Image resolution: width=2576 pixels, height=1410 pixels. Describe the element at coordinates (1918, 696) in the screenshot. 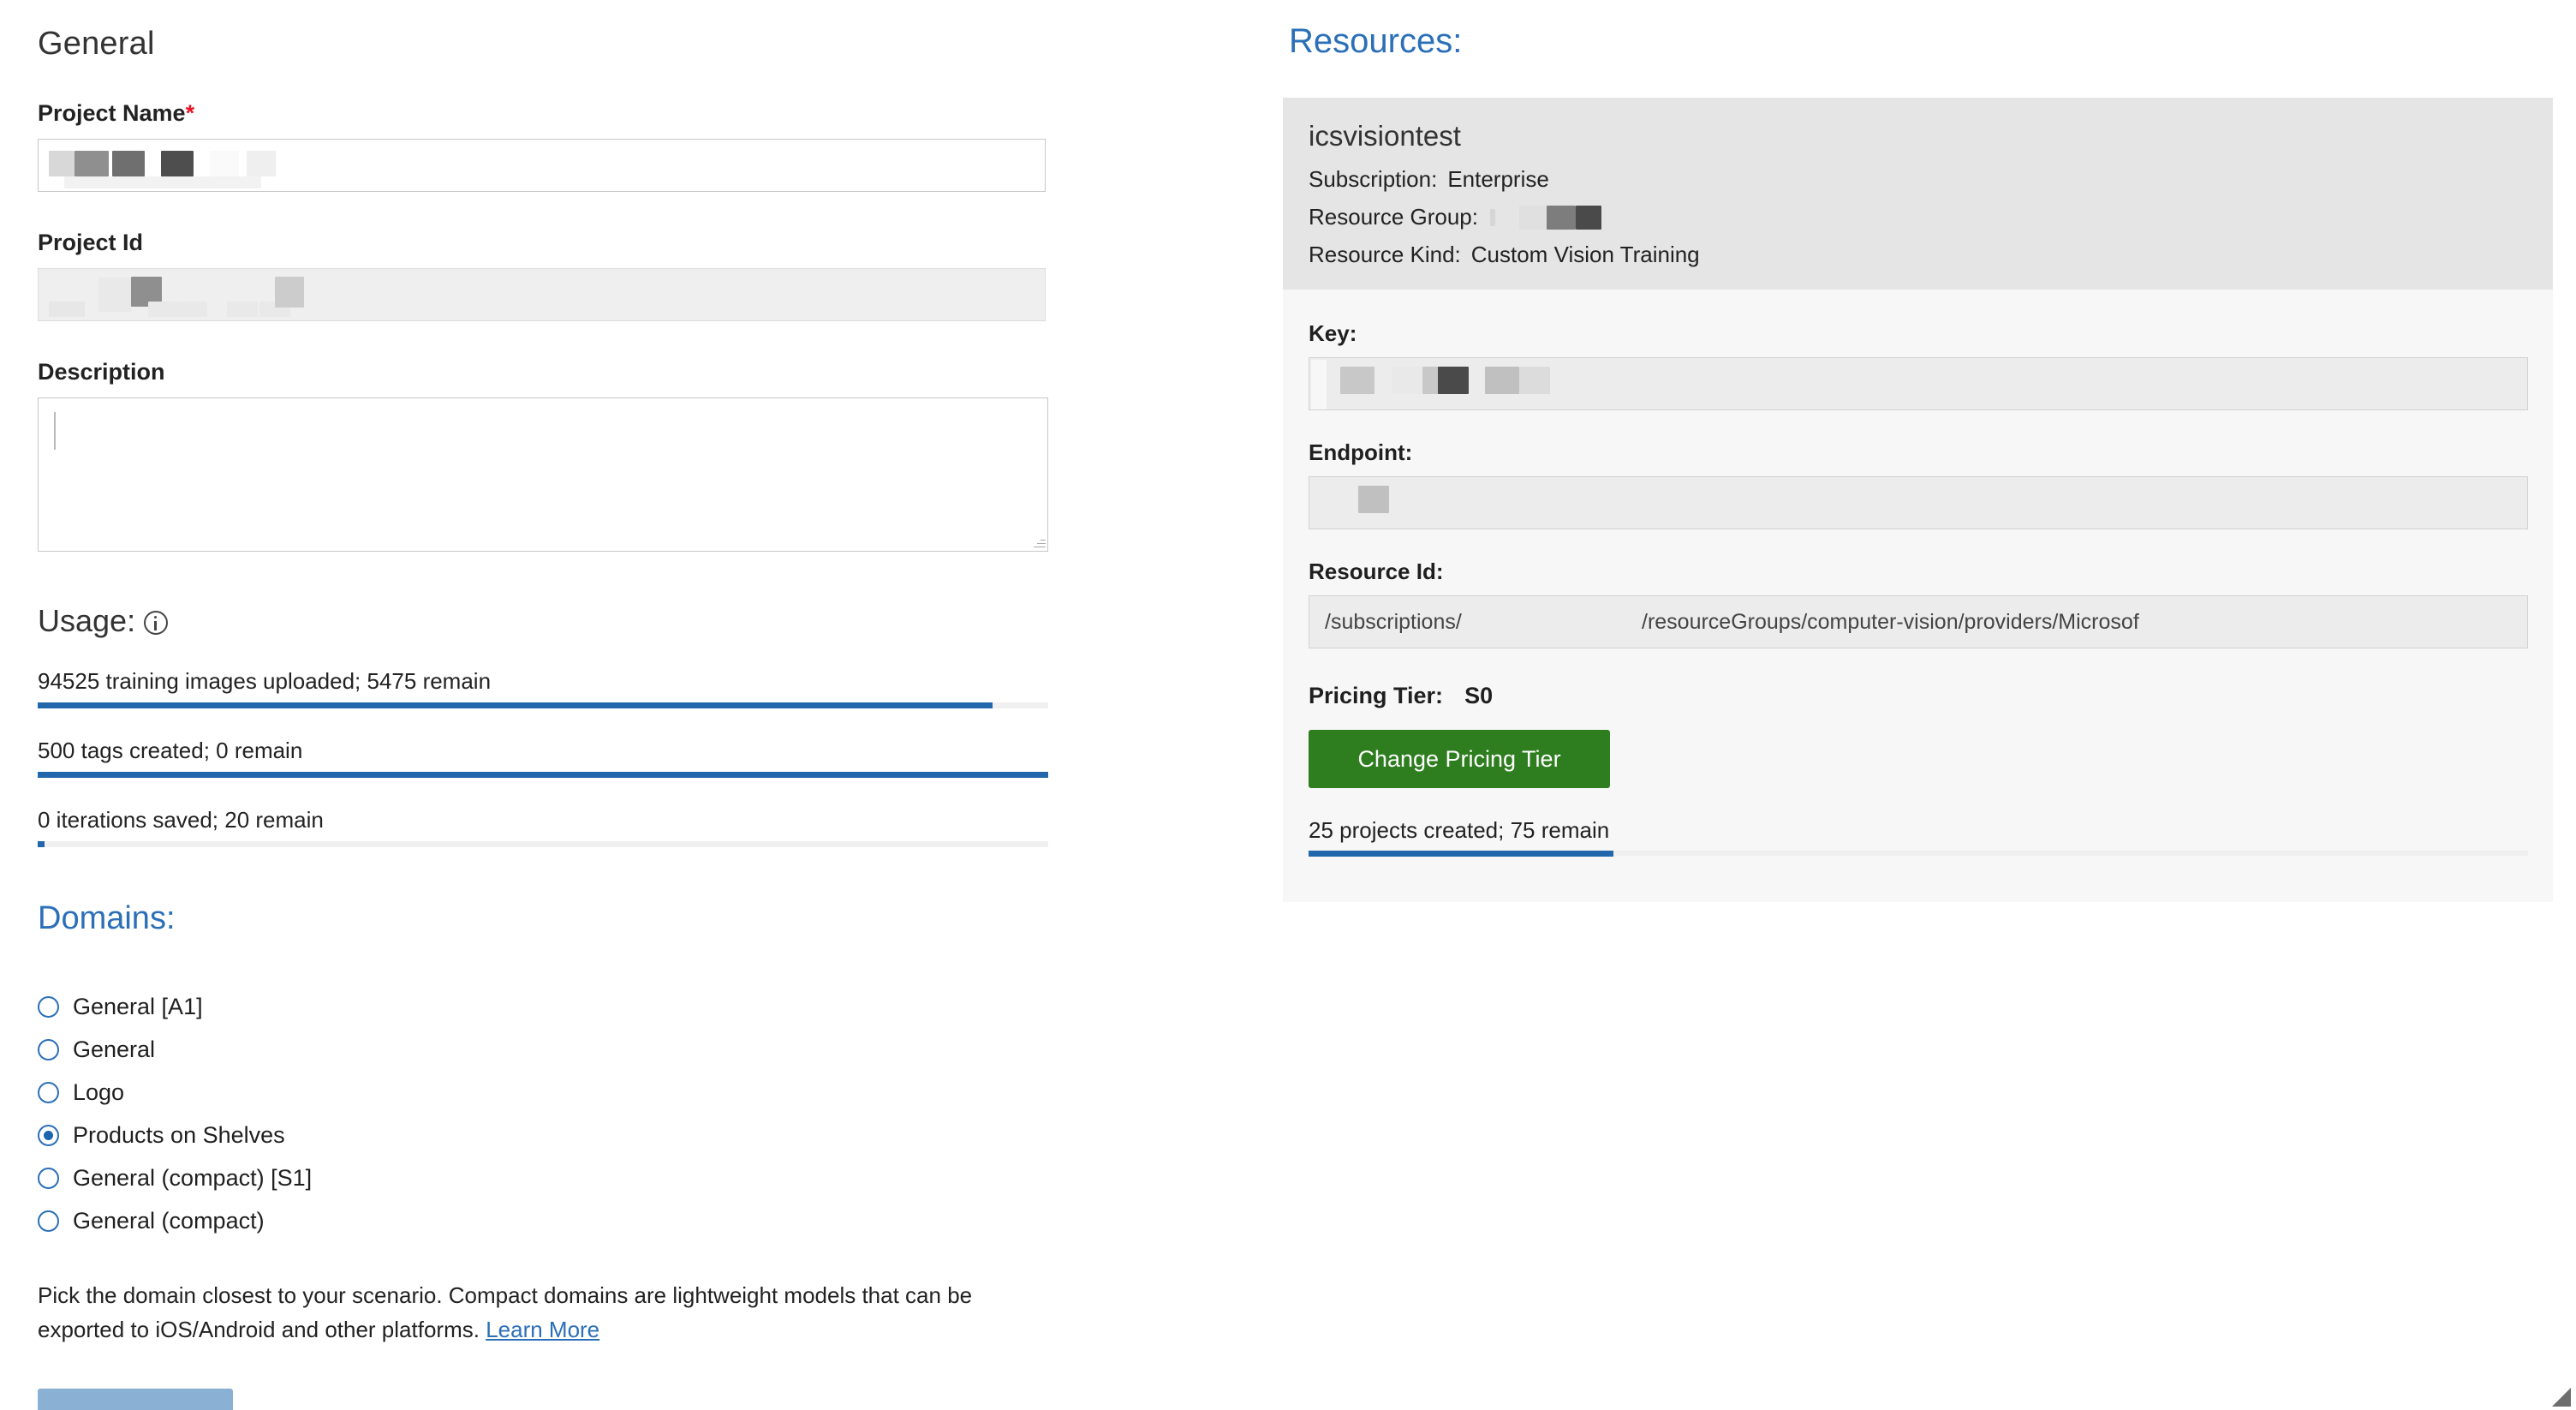

I see `pricing-tier-row: Pricing Tier: S0` at that location.